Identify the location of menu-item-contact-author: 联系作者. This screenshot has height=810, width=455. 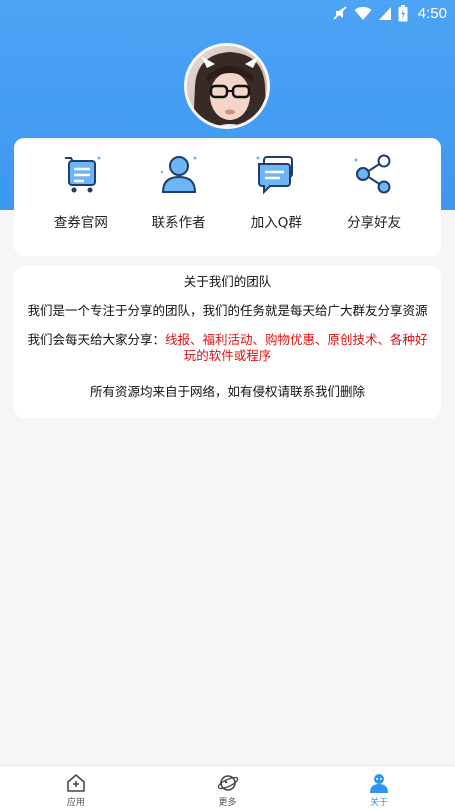
(179, 202).